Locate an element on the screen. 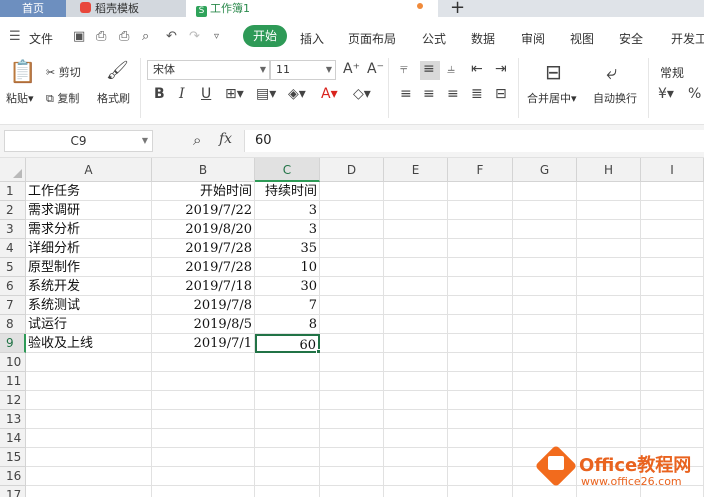  row-header-9: 9 is located at coordinates (13, 343).